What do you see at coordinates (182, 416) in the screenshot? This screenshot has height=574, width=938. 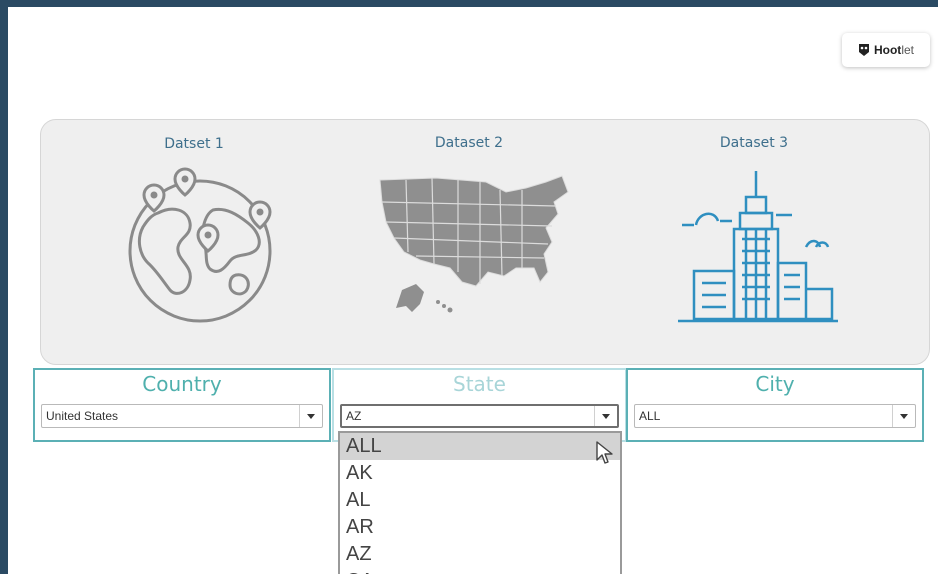 I see `country-select: United States` at bounding box center [182, 416].